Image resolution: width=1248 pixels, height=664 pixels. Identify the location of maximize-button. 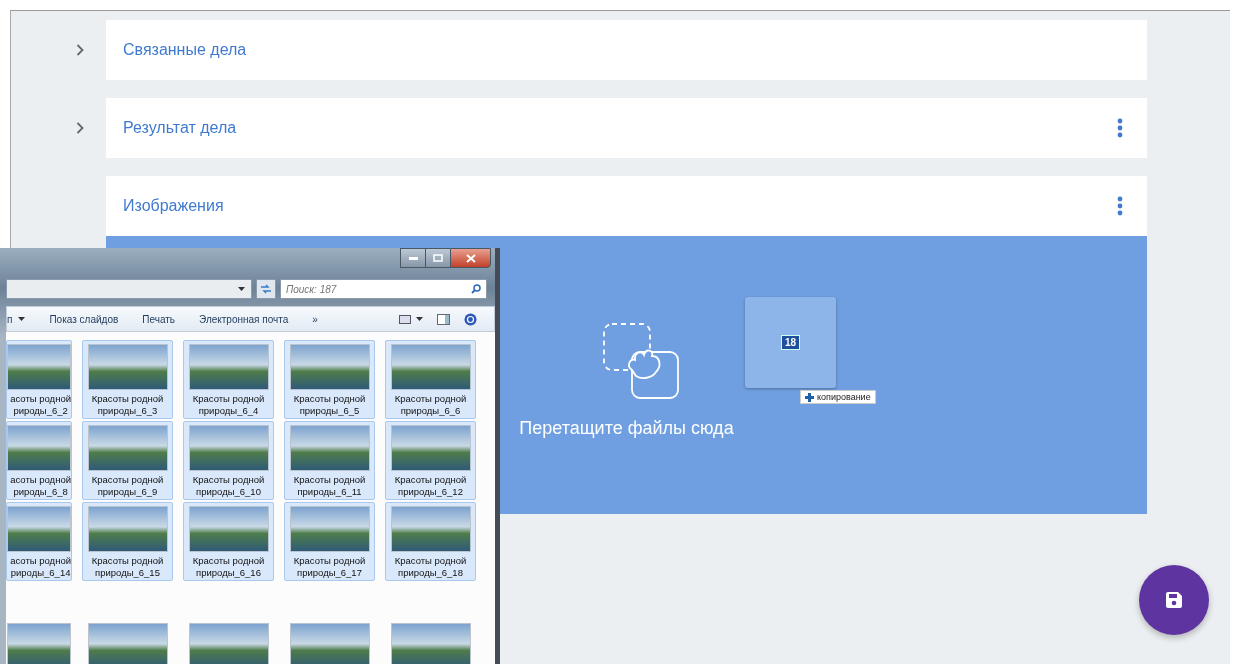
(437, 258).